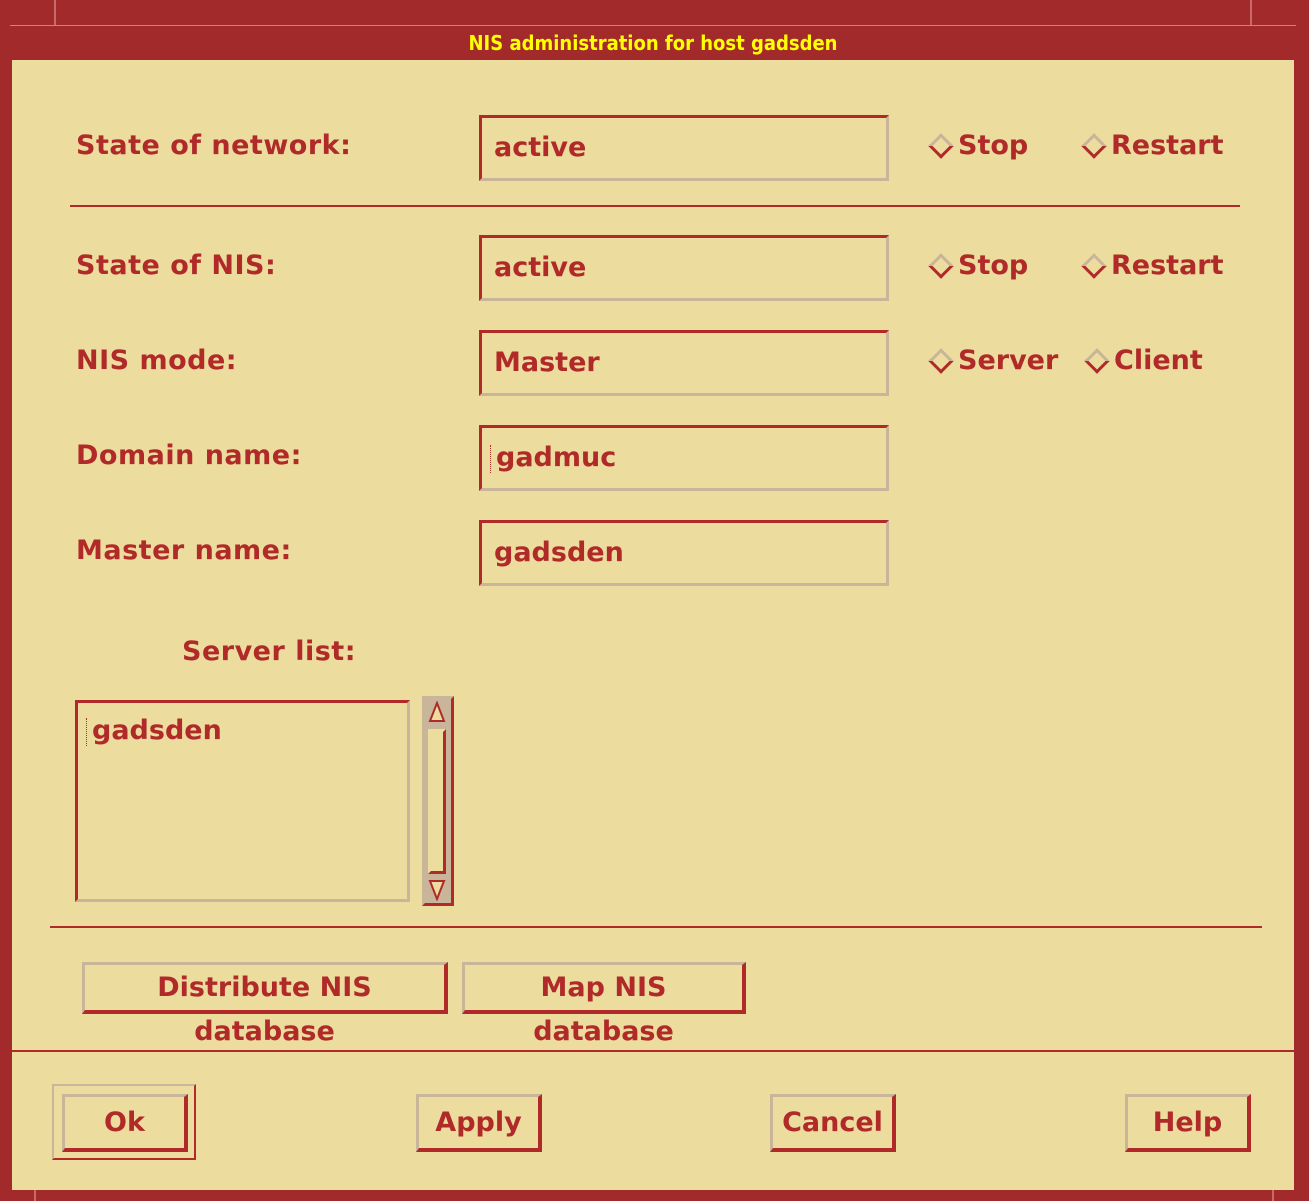  I want to click on help-button: Help, so click(1188, 1123).